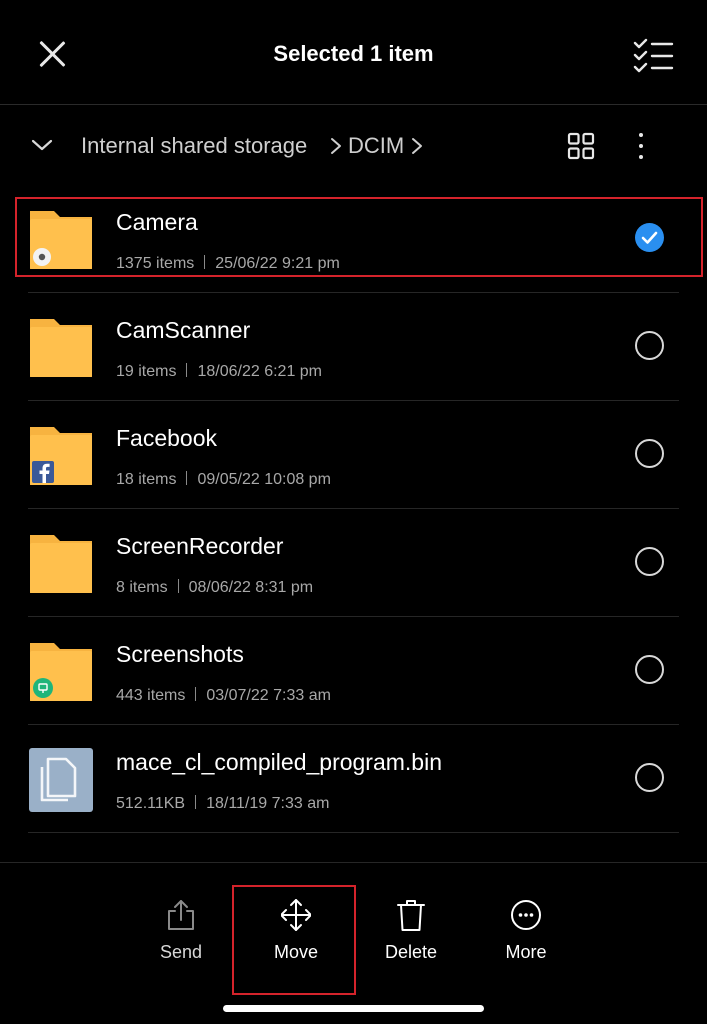 Image resolution: width=707 pixels, height=1024 pixels. Describe the element at coordinates (181, 936) in the screenshot. I see `send-button: Send` at that location.